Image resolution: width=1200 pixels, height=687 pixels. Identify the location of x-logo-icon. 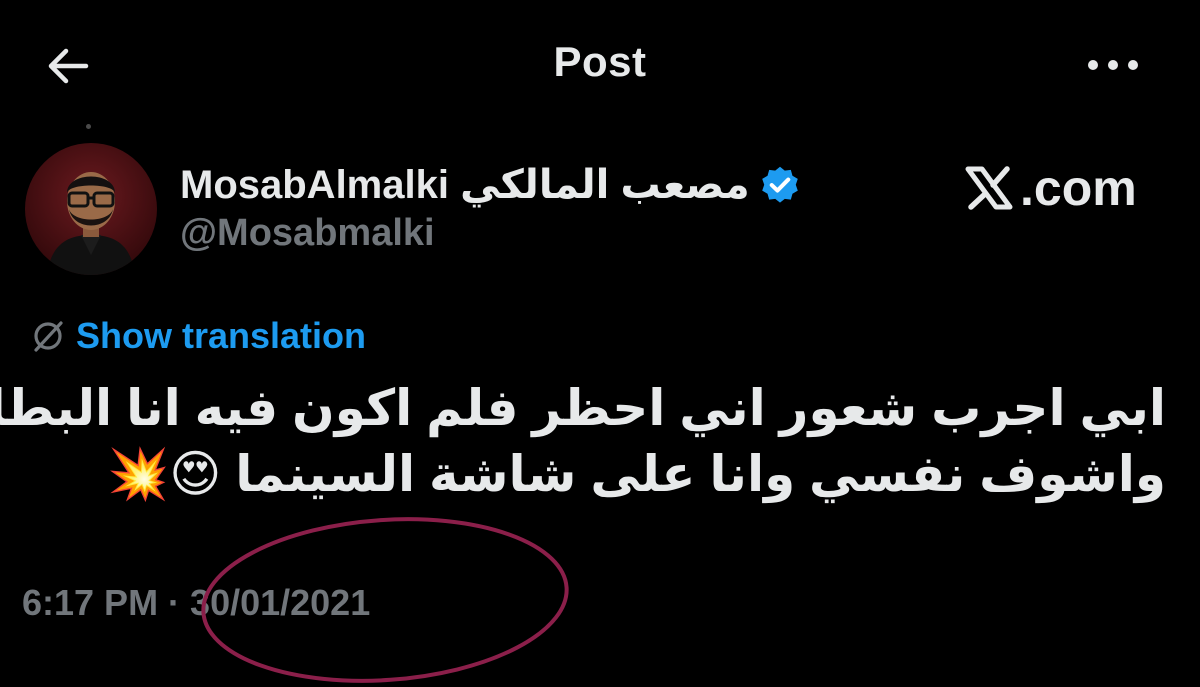
(989, 188).